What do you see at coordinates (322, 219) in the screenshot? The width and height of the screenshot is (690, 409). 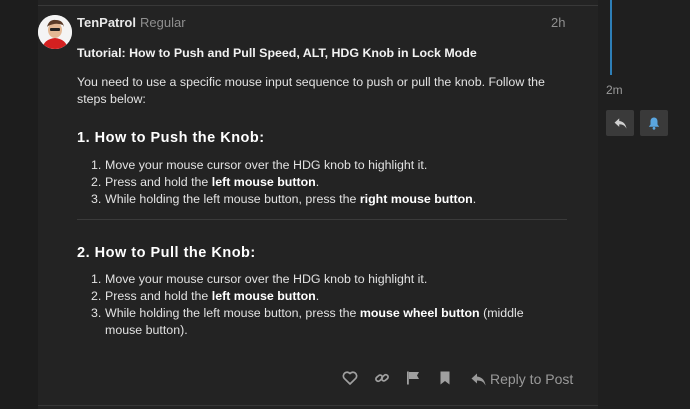 I see `section-divider` at bounding box center [322, 219].